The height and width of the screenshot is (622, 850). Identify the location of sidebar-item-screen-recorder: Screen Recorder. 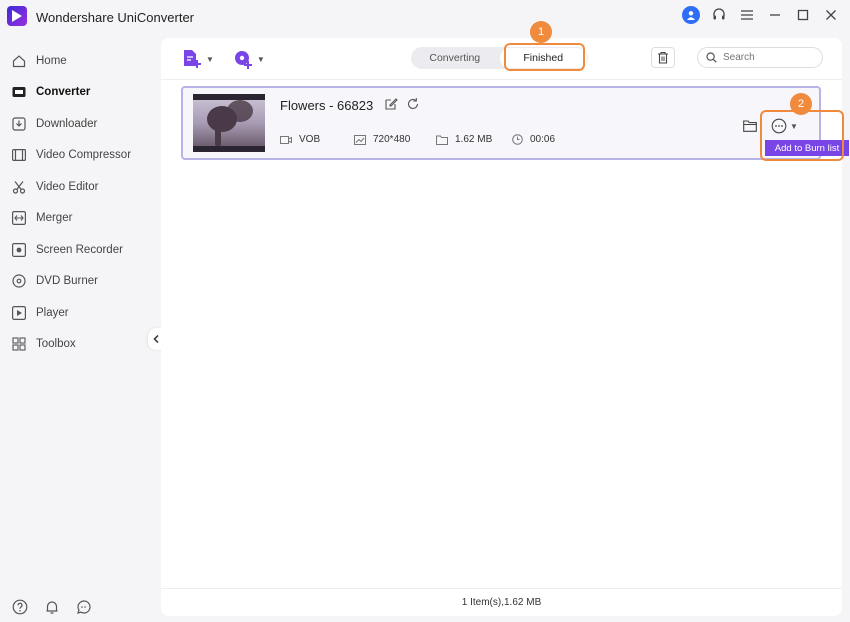
(77, 250).